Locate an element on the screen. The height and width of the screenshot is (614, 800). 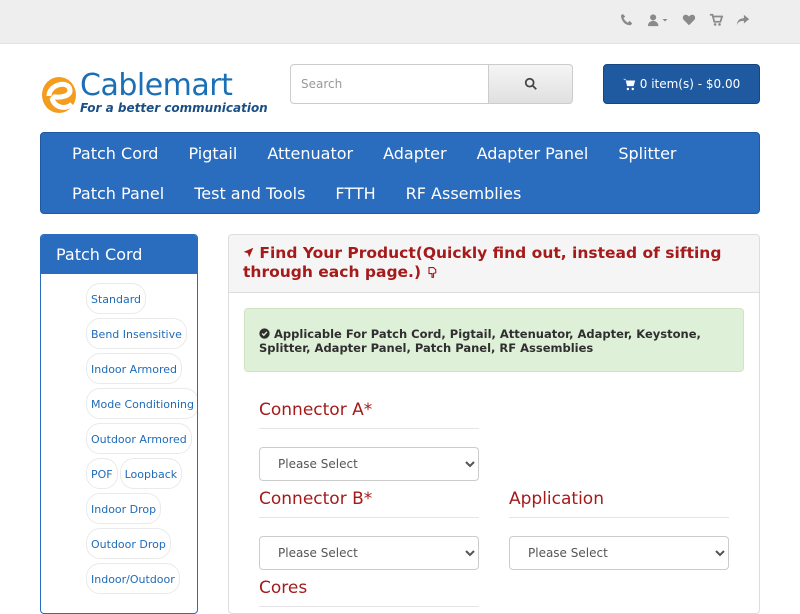
sidebar-item-mode-conditioning: Mode Conditioning is located at coordinates (141, 403).